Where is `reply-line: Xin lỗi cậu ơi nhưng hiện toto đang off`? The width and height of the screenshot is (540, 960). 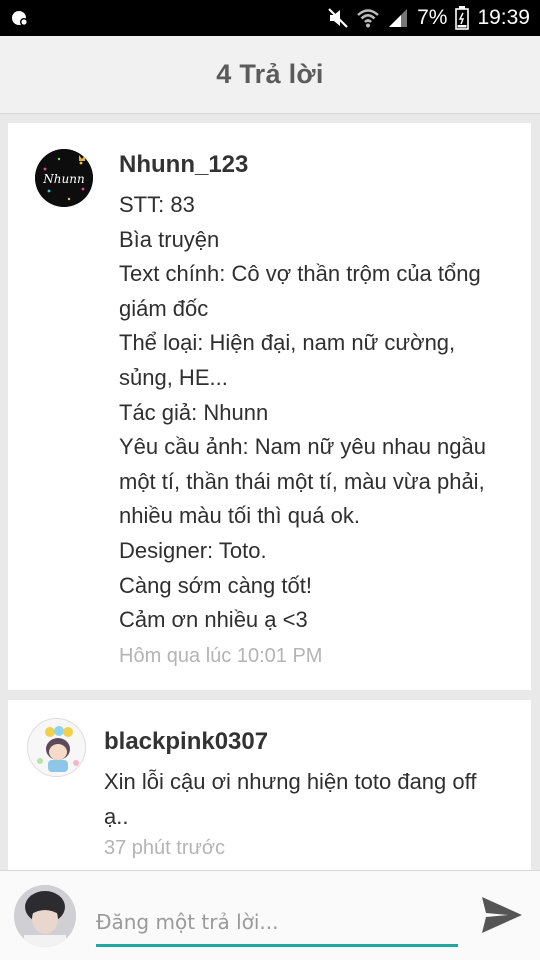 reply-line: Xin lỗi cậu ơi nhưng hiện toto đang off is located at coordinates (290, 781).